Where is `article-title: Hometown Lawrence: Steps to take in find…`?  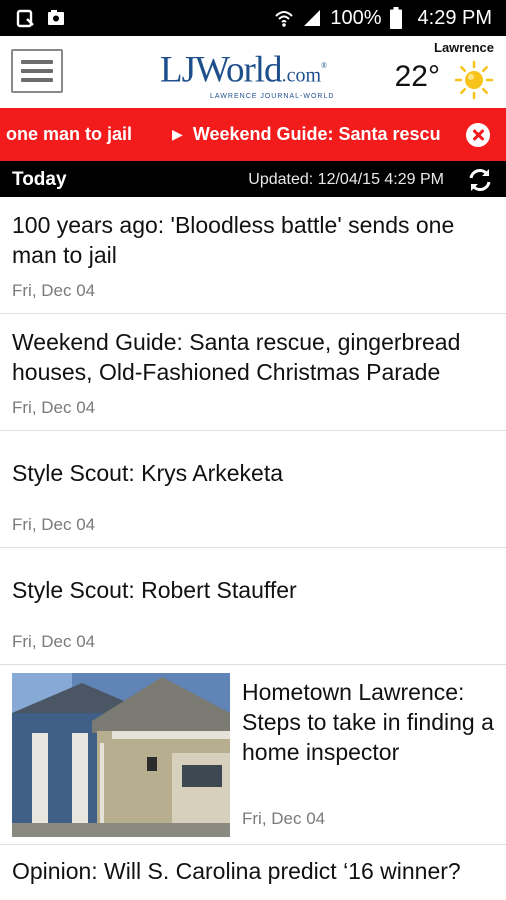
article-title: Hometown Lawrence: Steps to take in find… is located at coordinates (368, 722).